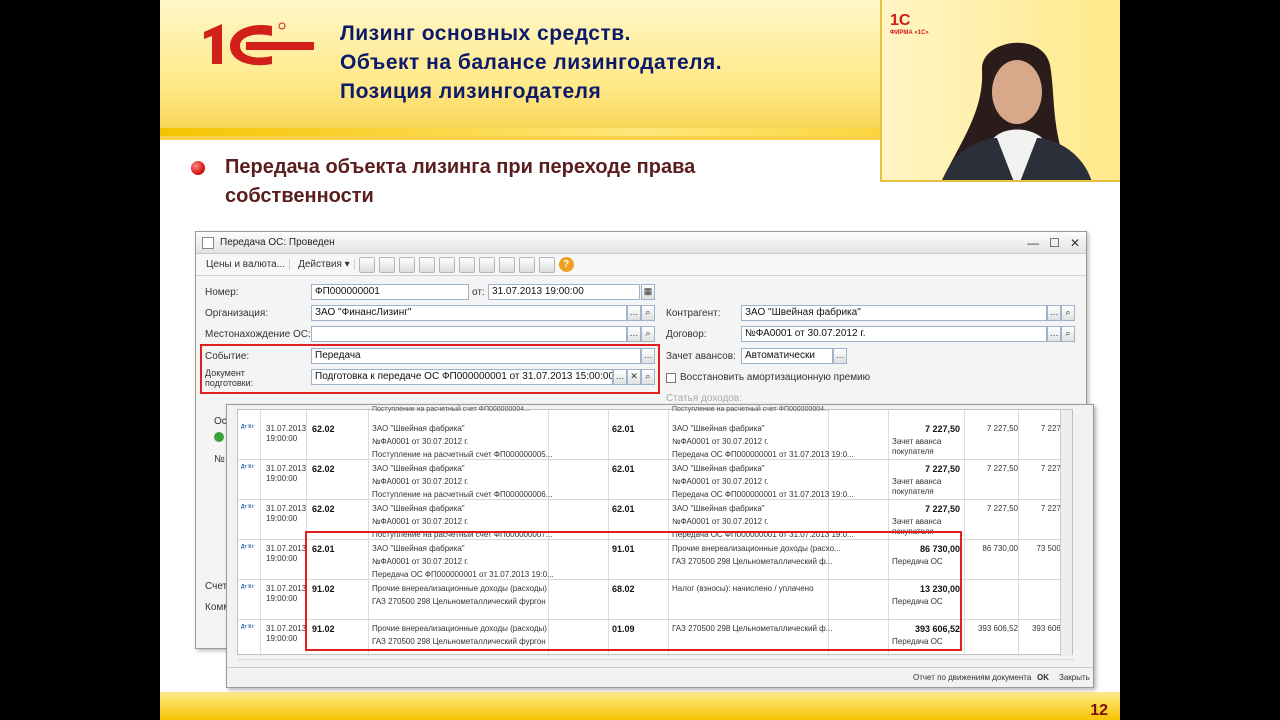 Image resolution: width=1280 pixels, height=720 pixels. Describe the element at coordinates (564, 292) in the screenshot. I see `date-field: 31.07.2013 19:00:00` at that location.